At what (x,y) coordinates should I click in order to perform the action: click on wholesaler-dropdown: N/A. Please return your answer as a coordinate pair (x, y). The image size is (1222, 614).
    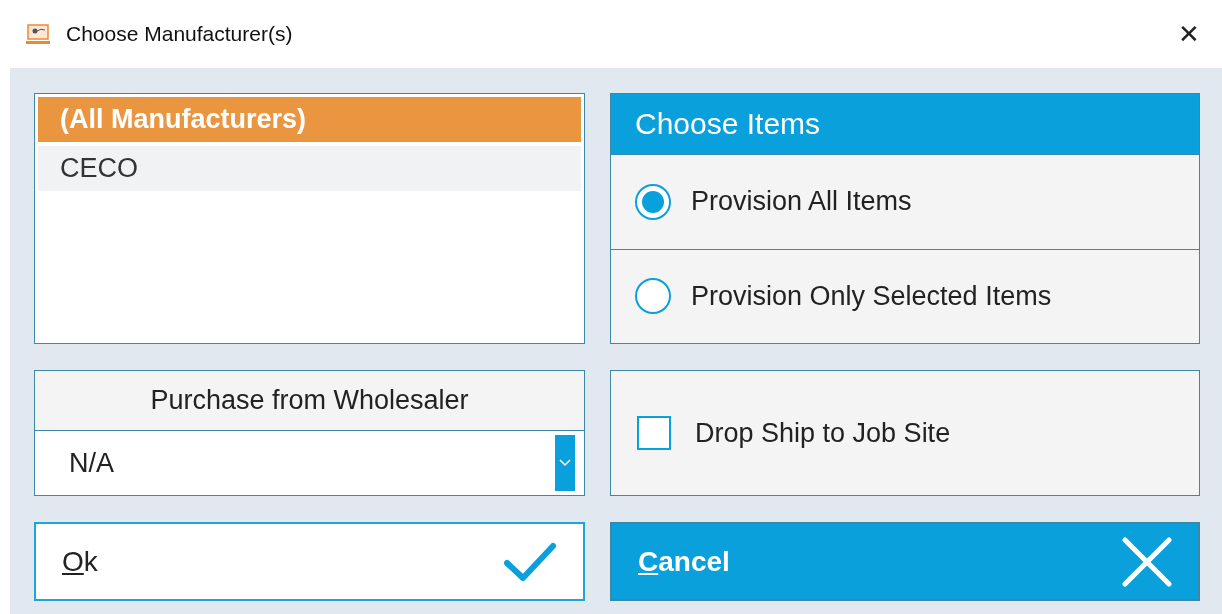
    Looking at the image, I should click on (309, 463).